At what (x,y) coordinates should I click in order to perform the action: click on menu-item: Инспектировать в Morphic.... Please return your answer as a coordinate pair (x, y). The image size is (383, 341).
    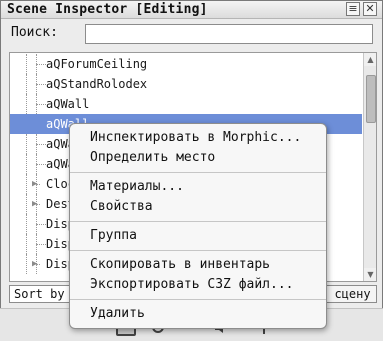
    Looking at the image, I should click on (195, 137).